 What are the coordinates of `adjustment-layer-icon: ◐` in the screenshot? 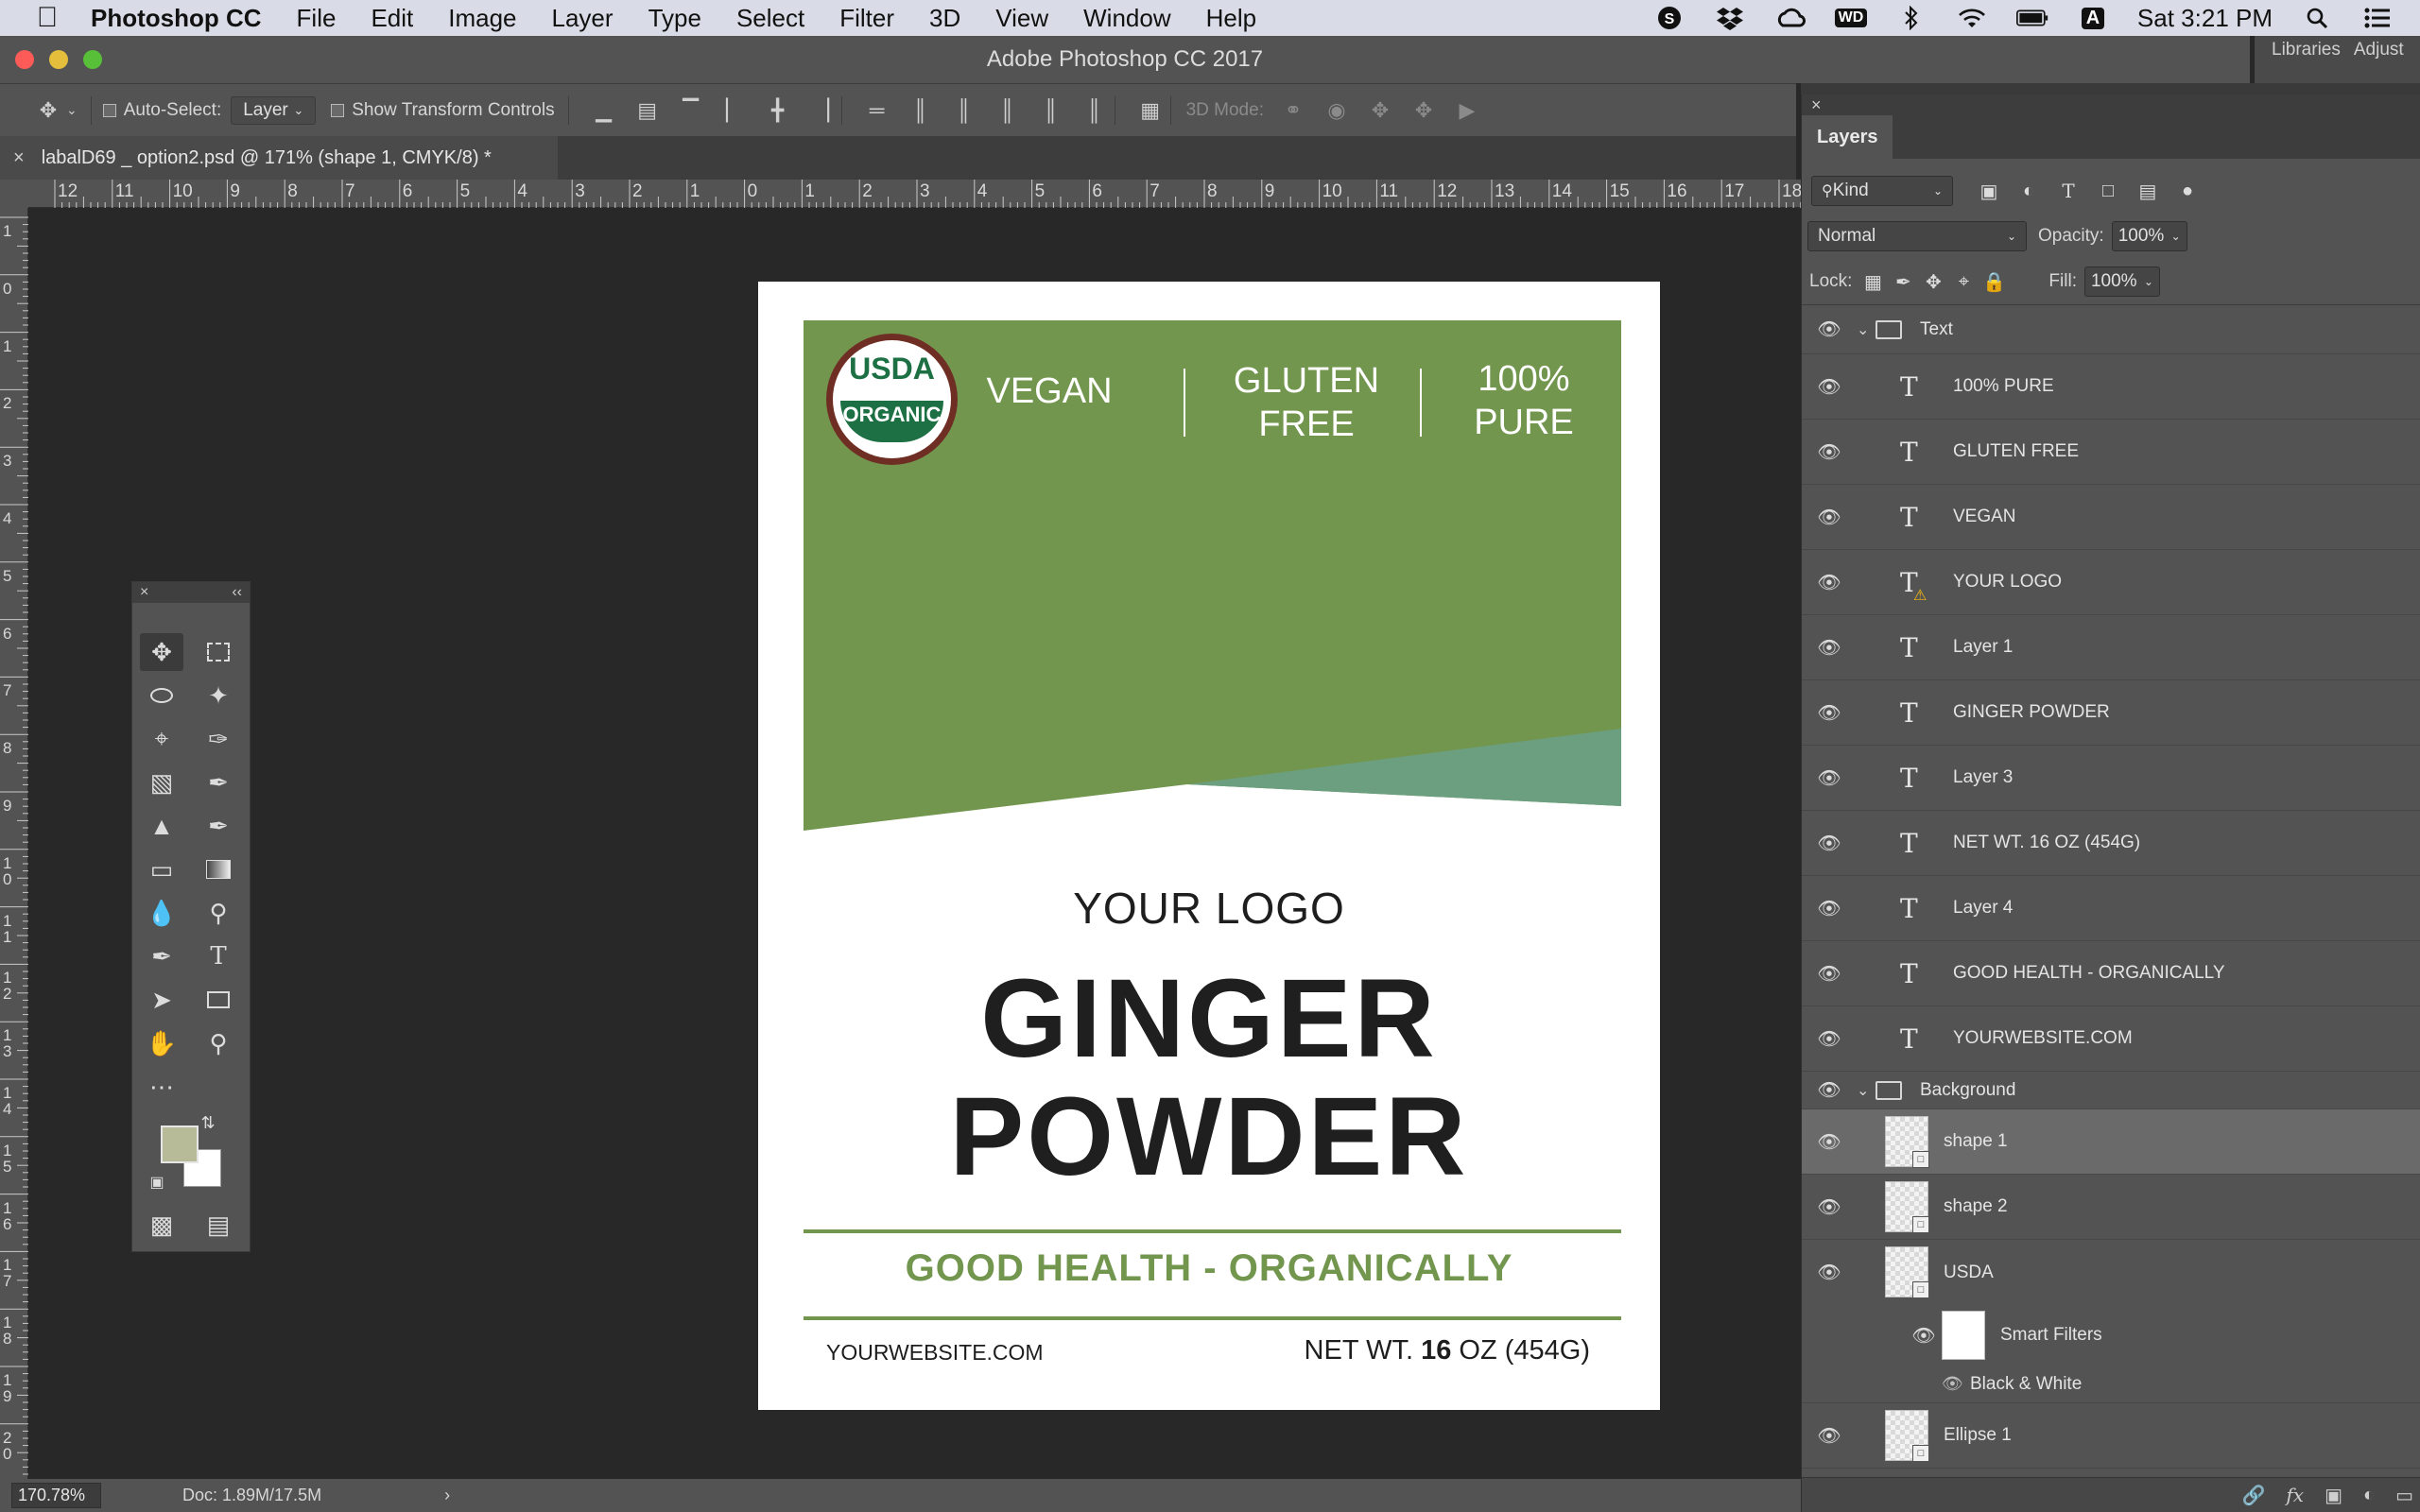 It's located at (2369, 1495).